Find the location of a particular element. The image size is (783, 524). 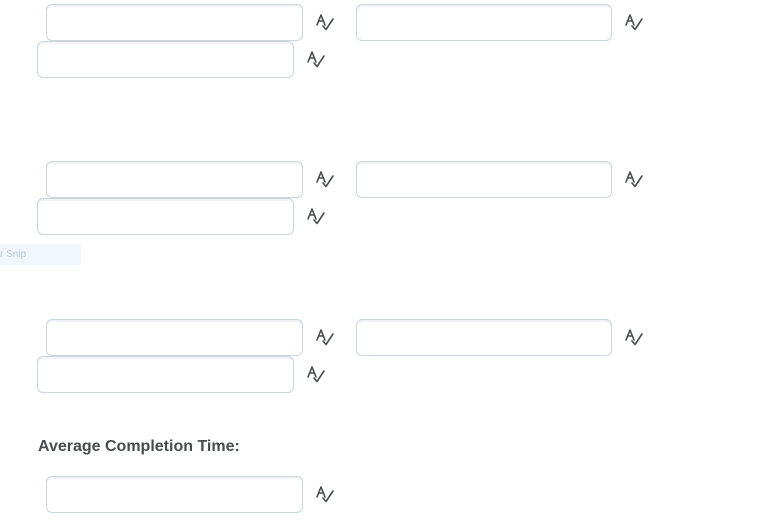

snip-overlay: r Snip is located at coordinates (40, 254).